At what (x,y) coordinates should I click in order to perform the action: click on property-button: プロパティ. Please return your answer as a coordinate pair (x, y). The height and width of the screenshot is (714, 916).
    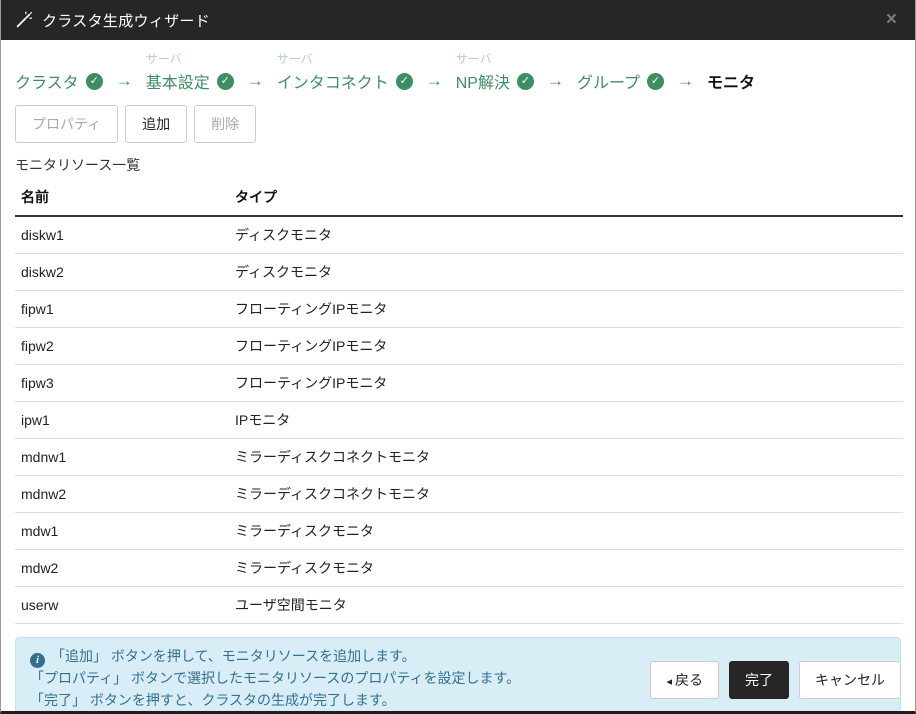
    Looking at the image, I should click on (67, 124).